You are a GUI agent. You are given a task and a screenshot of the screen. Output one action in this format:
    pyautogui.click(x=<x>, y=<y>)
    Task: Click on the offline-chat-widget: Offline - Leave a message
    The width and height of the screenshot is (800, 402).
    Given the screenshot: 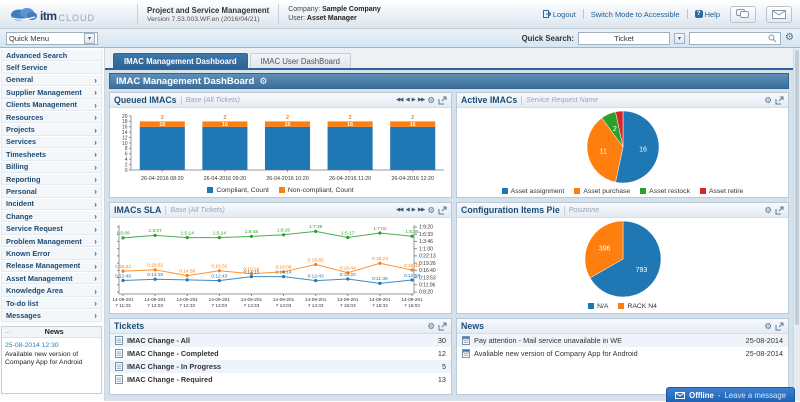 What is the action you would take?
    pyautogui.click(x=730, y=394)
    